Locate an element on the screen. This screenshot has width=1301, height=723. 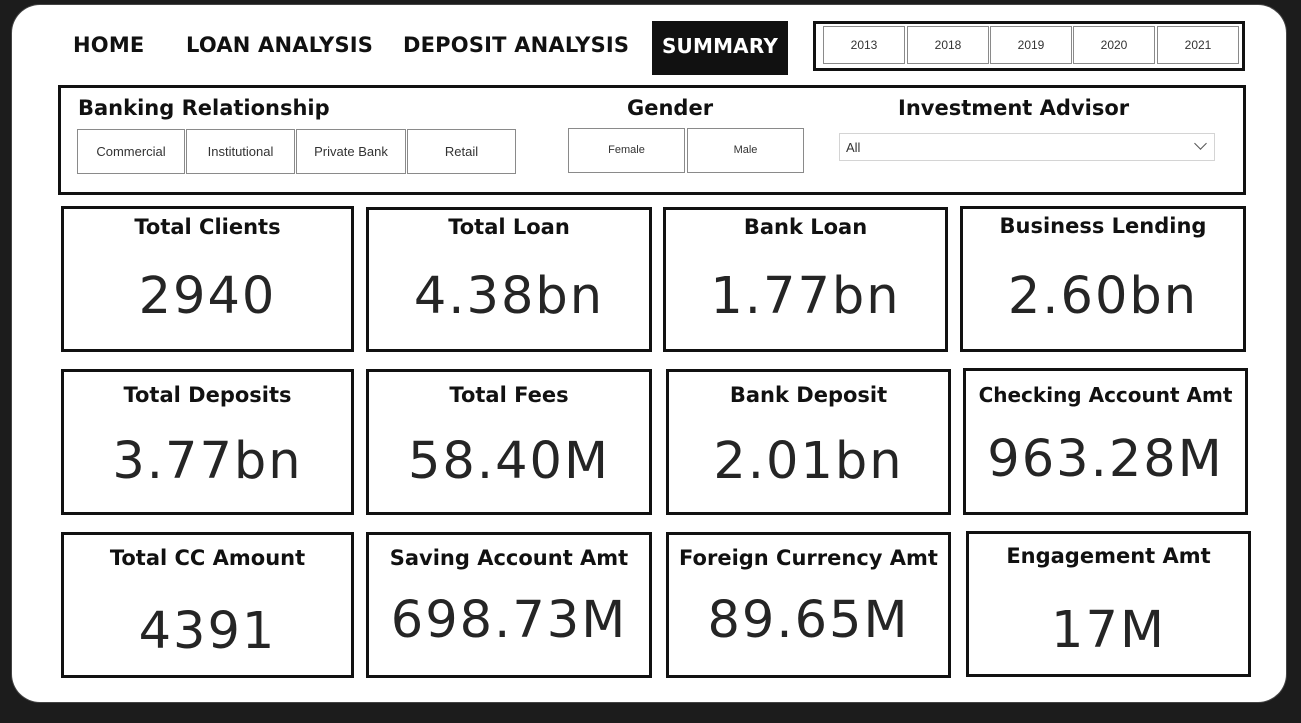
investment-advisor-dropdown: All is located at coordinates (1027, 147).